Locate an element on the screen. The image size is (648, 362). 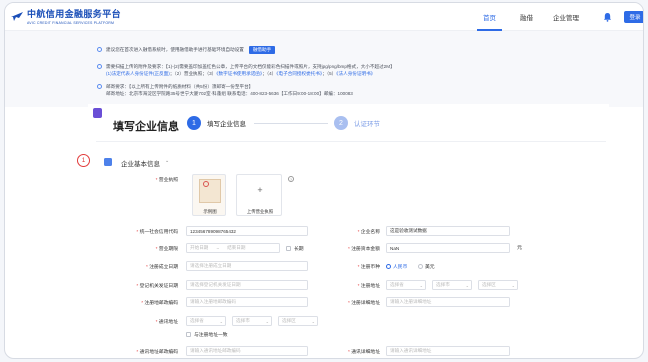
help-icon: ? is located at coordinates (291, 179).